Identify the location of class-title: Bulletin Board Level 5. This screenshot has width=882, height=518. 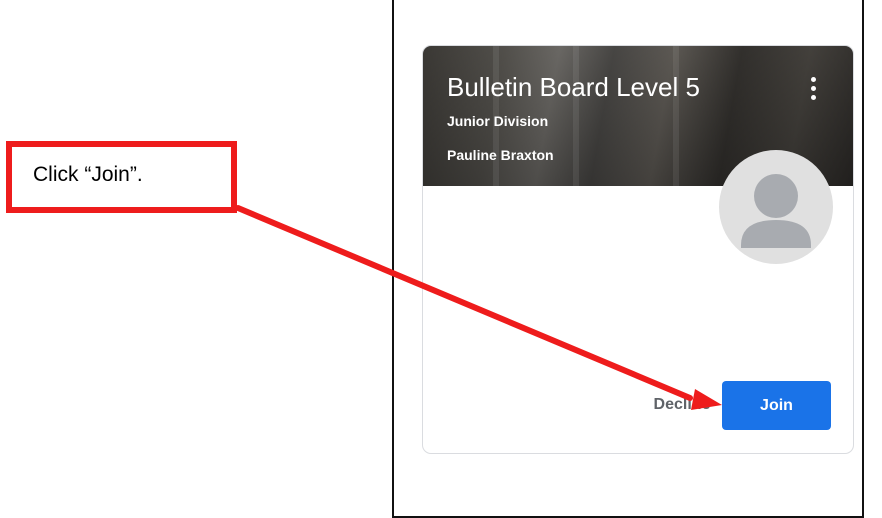
(573, 87).